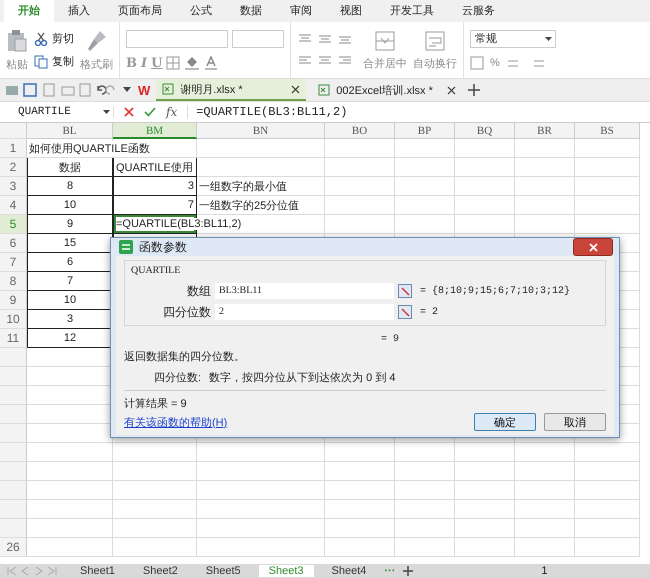 Image resolution: width=650 pixels, height=578 pixels. What do you see at coordinates (140, 11) in the screenshot?
I see `ribbon-tab: 页面布局` at bounding box center [140, 11].